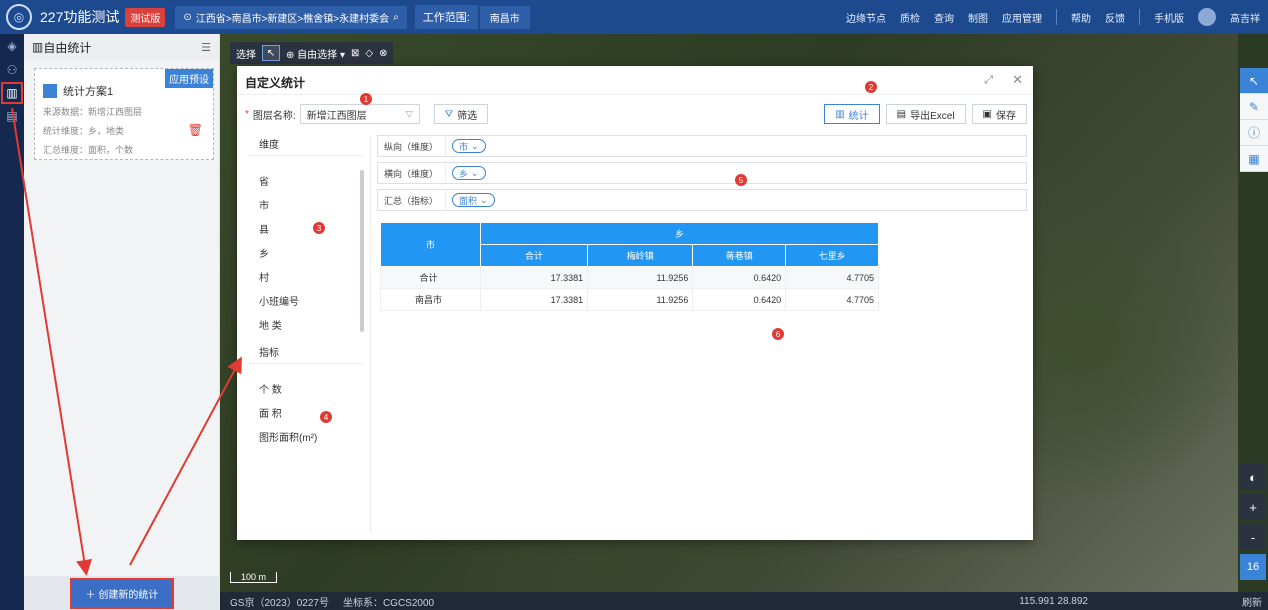  Describe the element at coordinates (1053, 17) in the screenshot. I see `top-menu: 边缘节点 质检 查询 制图 应用管理 帮助 反馈 手机版 高吉祥` at that location.